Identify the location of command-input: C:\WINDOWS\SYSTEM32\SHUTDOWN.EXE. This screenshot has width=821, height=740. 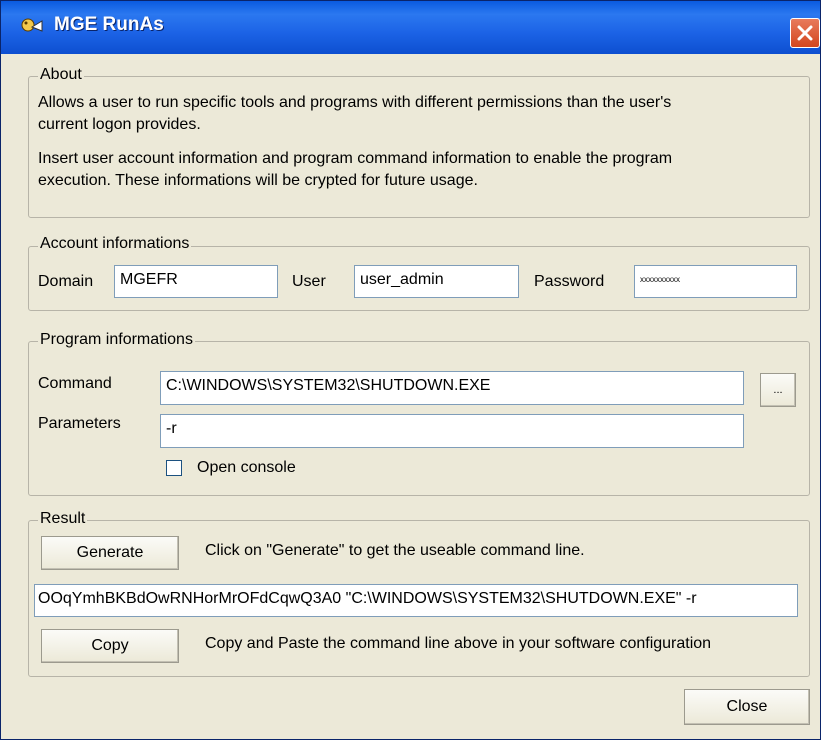
(452, 388).